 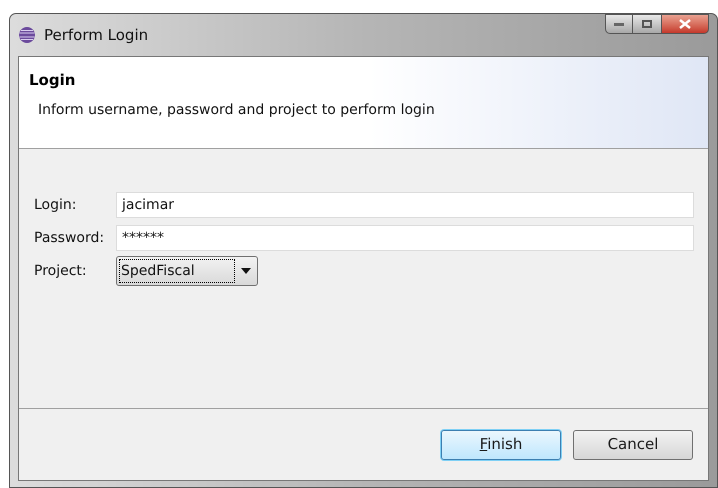 I want to click on finish-button: Finish, so click(x=501, y=445).